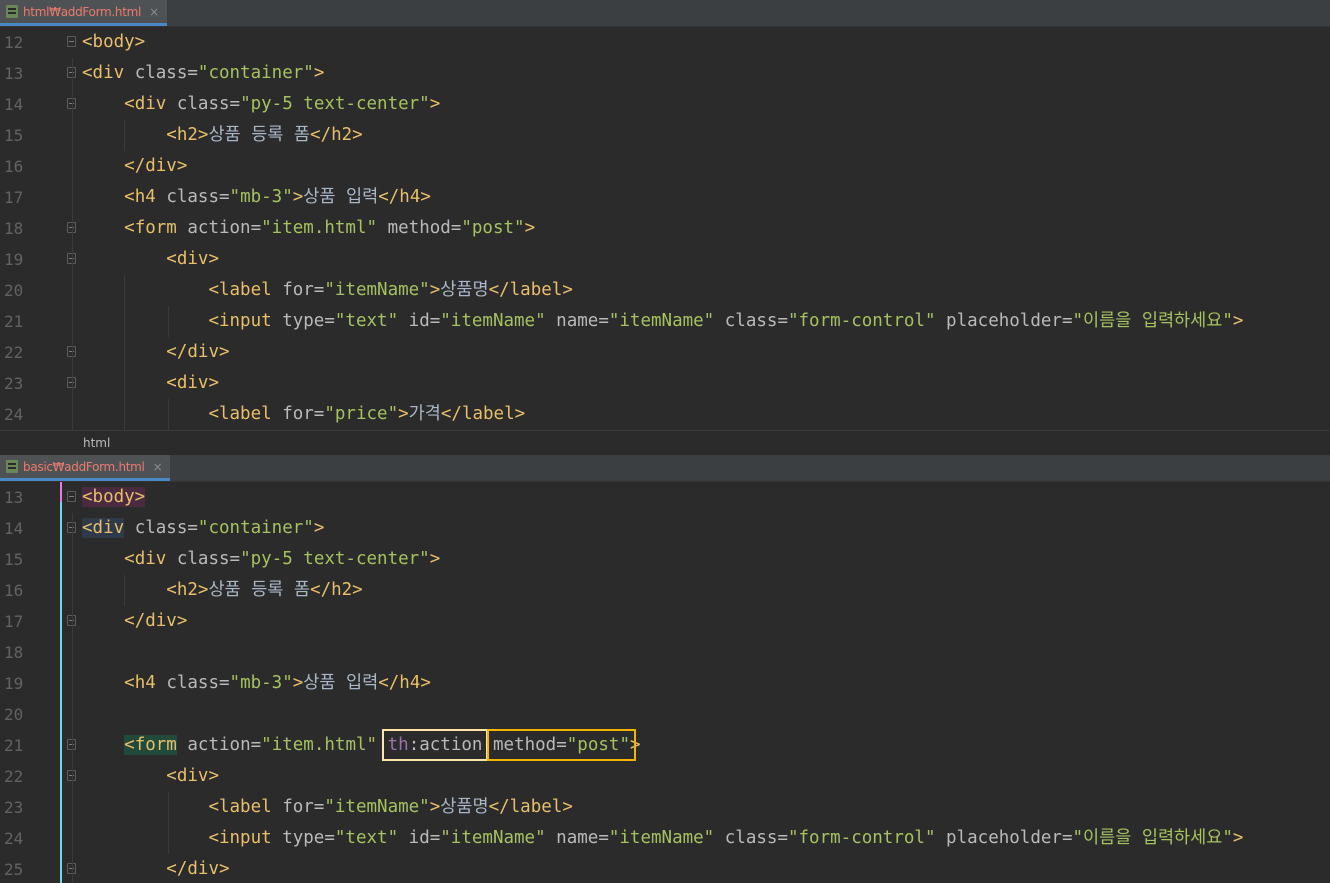 Image resolution: width=1330 pixels, height=883 pixels. I want to click on code-line: 15 <div class="py-5 text-center">, so click(665, 559).